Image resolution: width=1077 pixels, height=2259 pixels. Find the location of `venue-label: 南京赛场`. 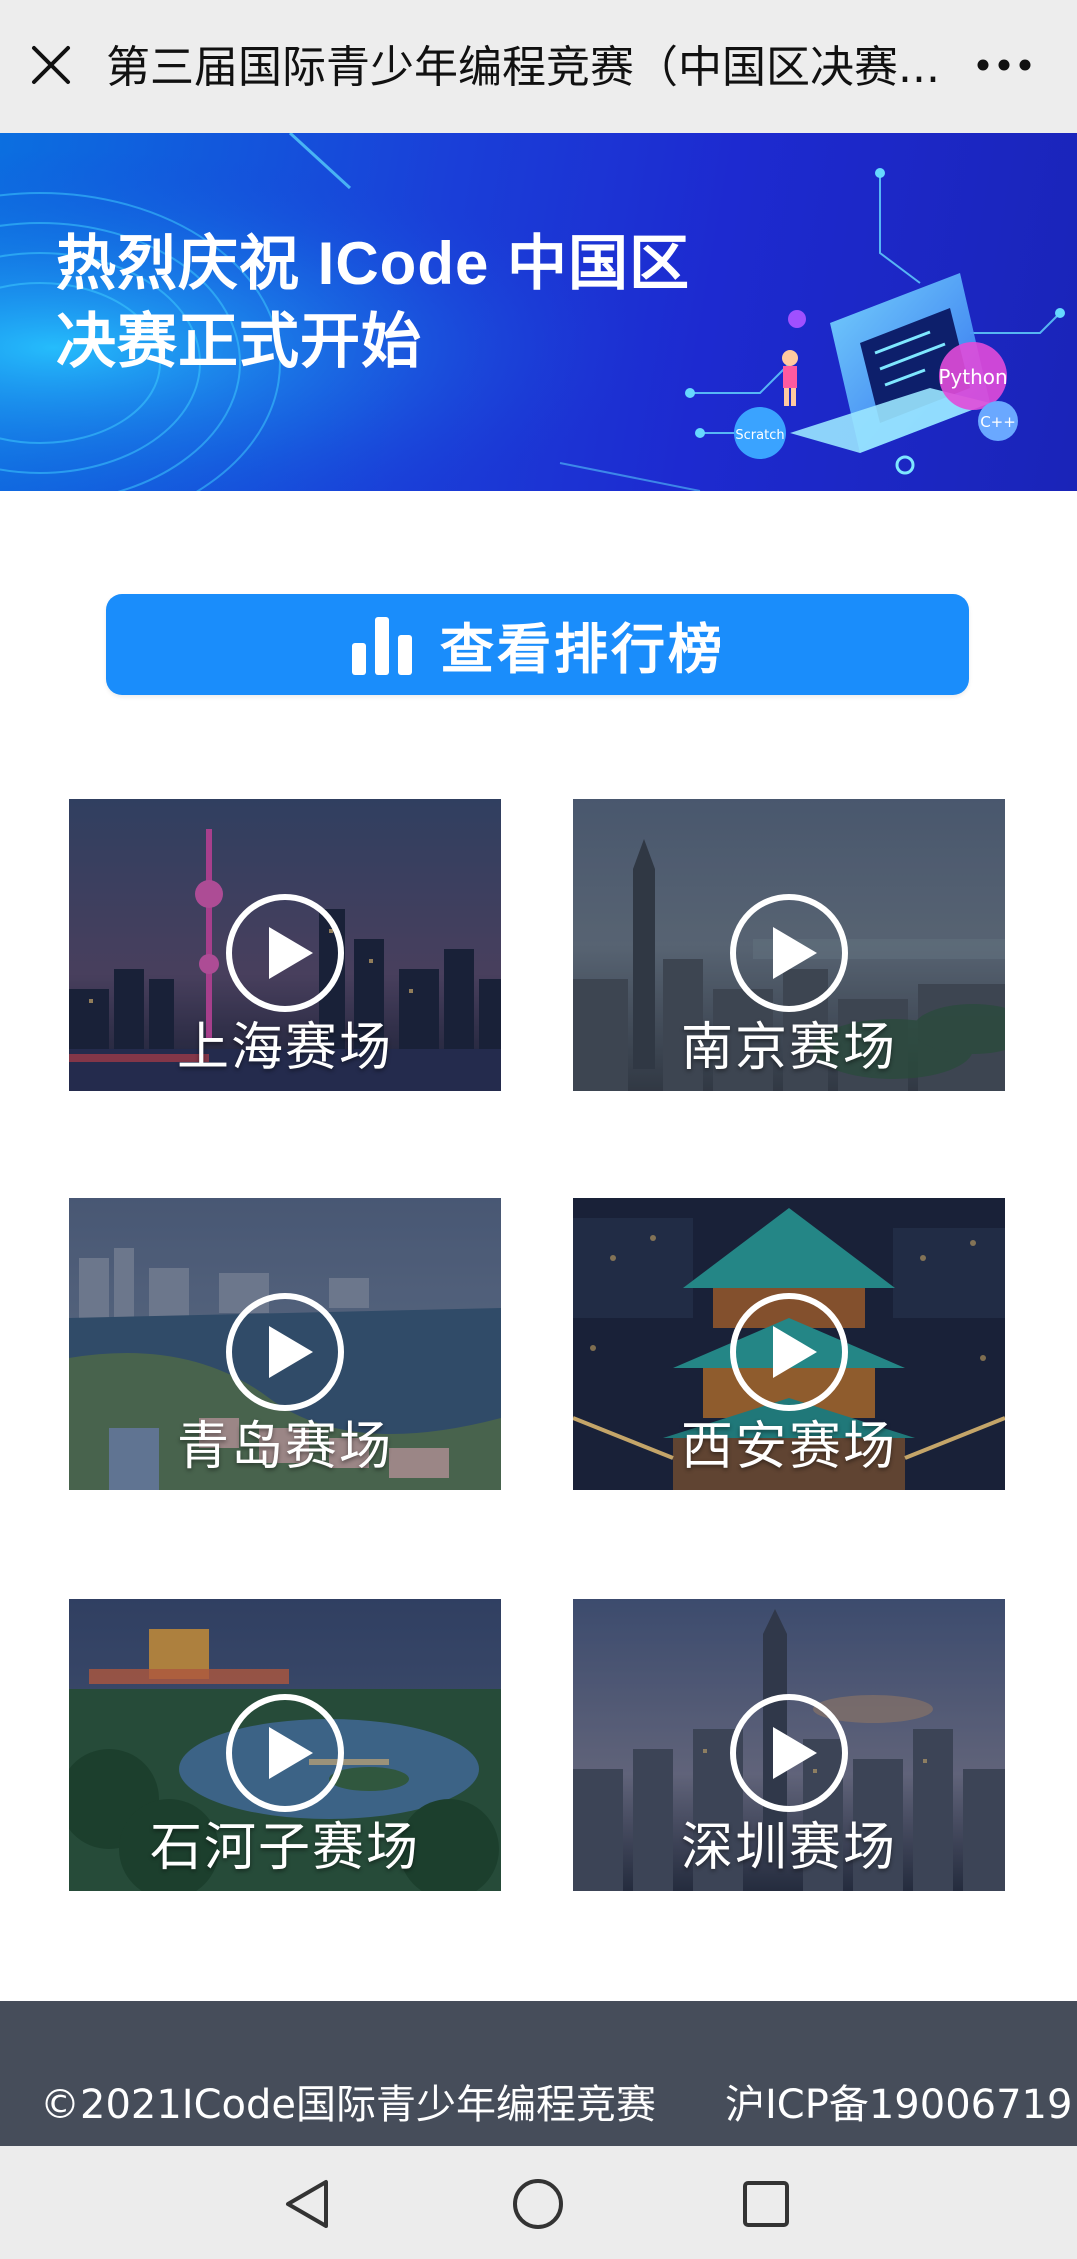

venue-label: 南京赛场 is located at coordinates (788, 1048).